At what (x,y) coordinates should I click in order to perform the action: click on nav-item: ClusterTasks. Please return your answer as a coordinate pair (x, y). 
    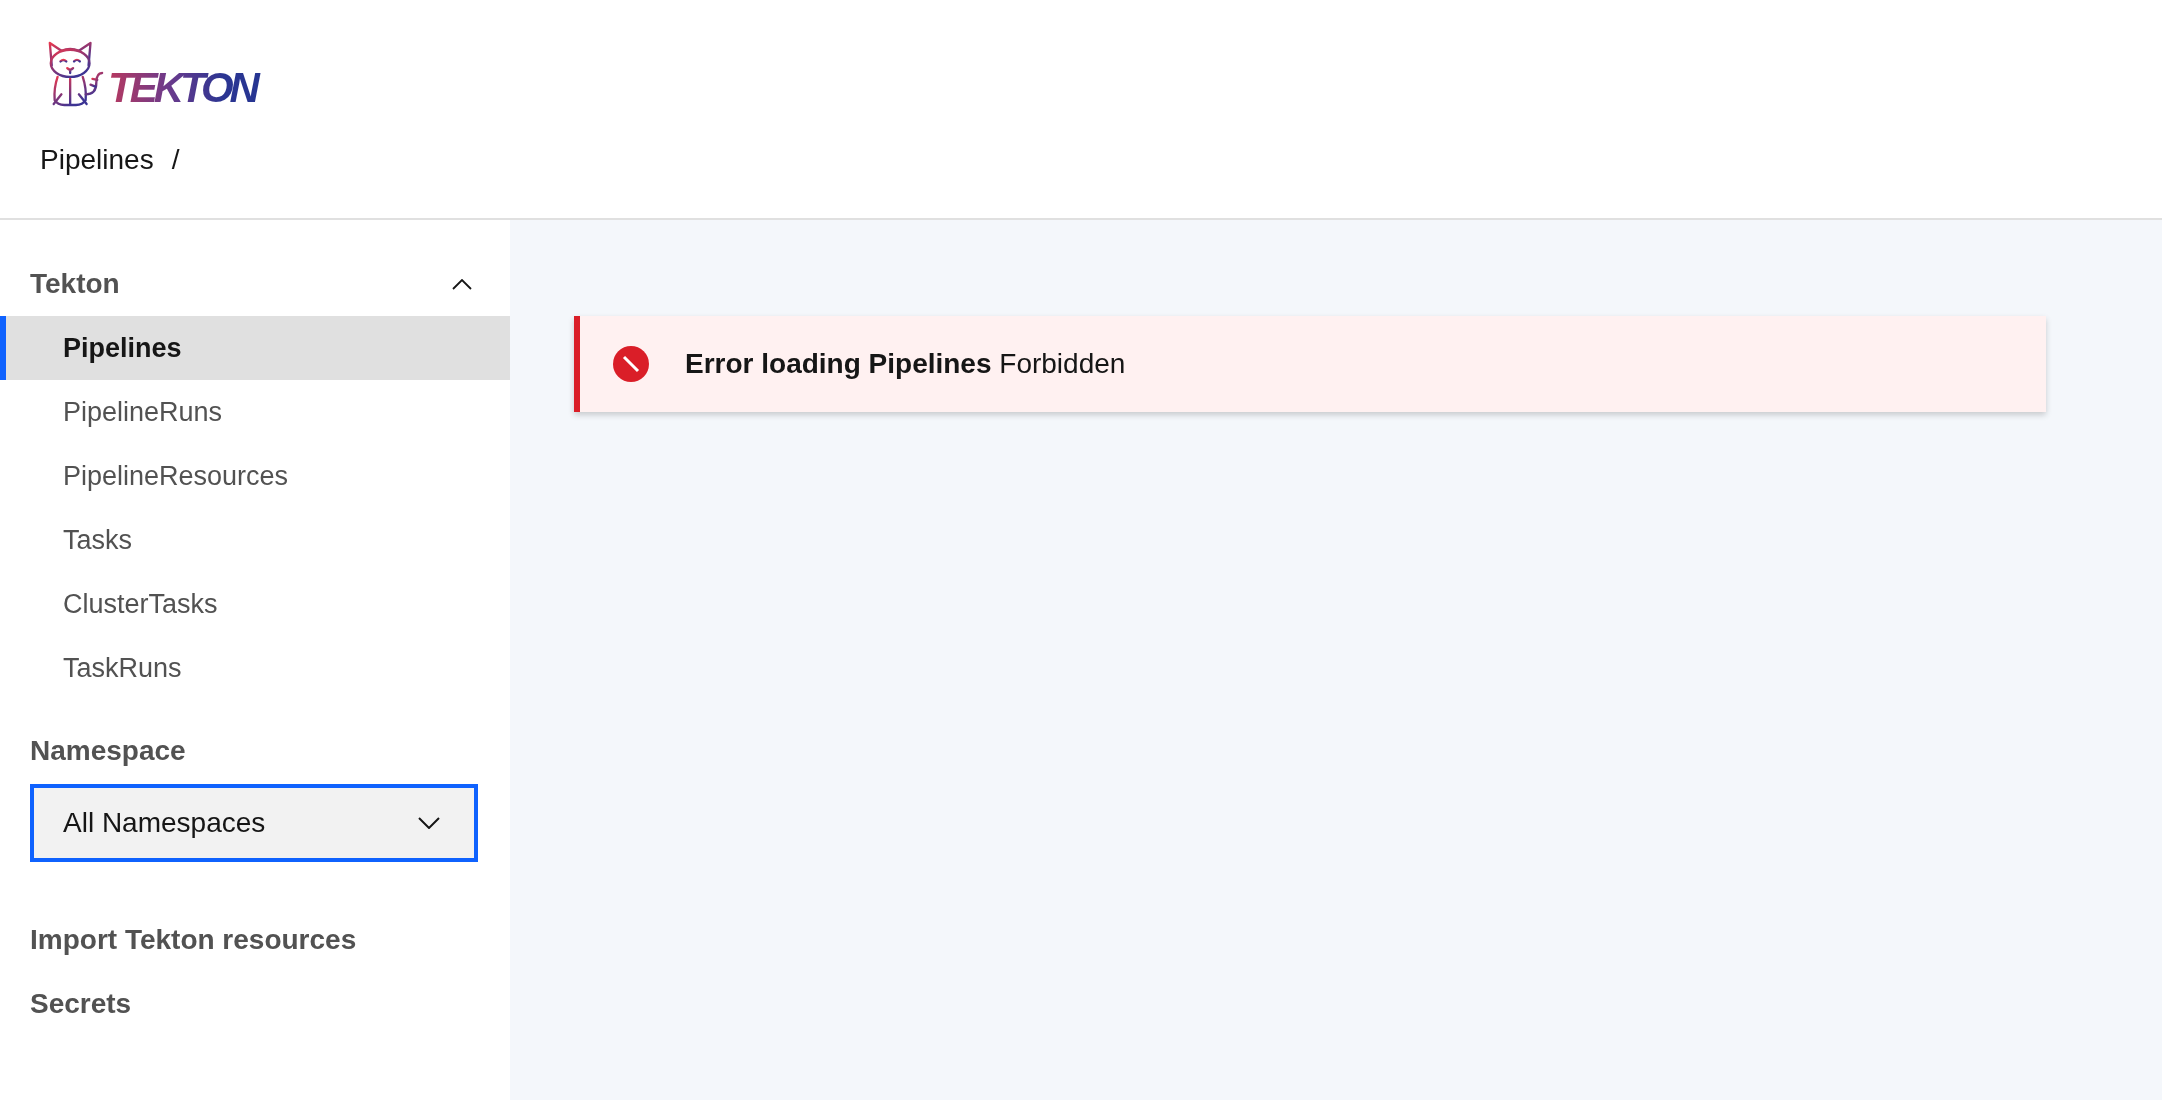
    Looking at the image, I should click on (255, 604).